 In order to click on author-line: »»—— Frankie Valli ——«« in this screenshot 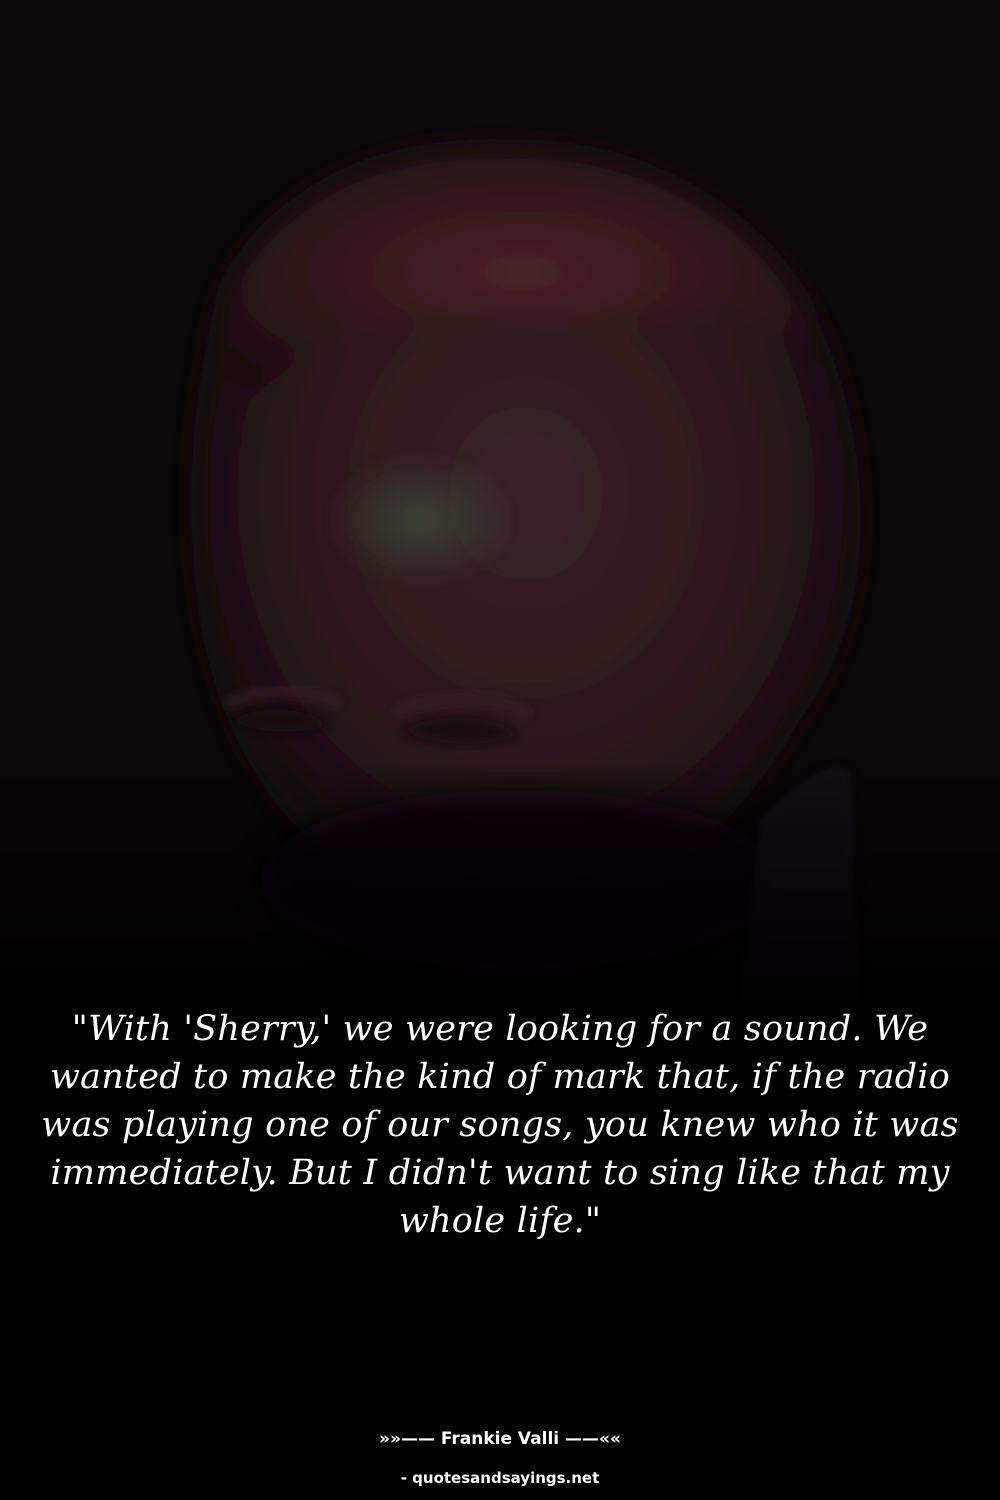, I will do `click(499, 1439)`.